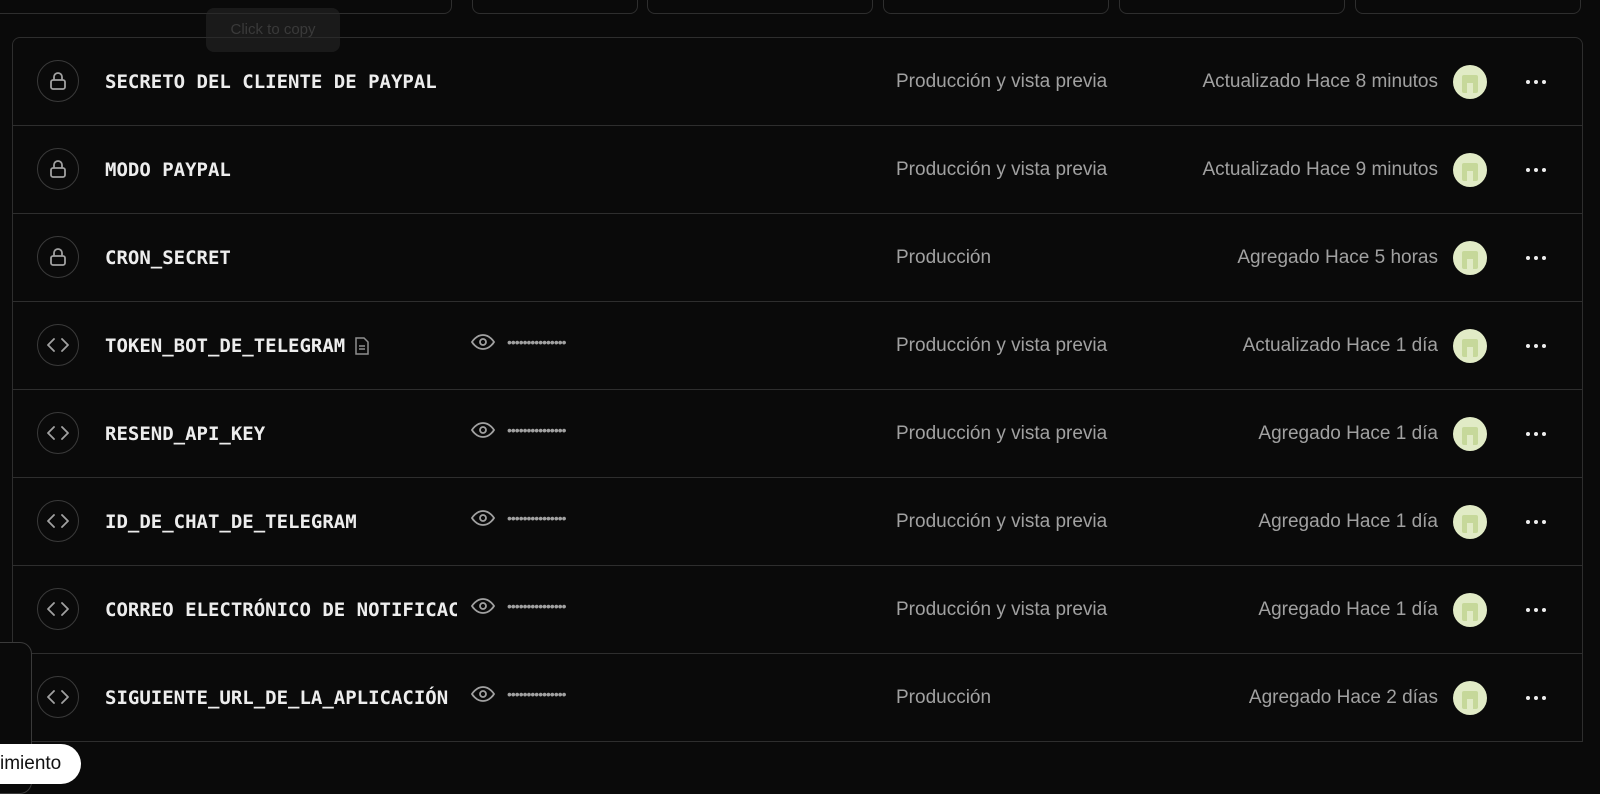  What do you see at coordinates (1320, 81) in the screenshot?
I see `updated-timestamp: Actualizado Hace 8 minutos` at bounding box center [1320, 81].